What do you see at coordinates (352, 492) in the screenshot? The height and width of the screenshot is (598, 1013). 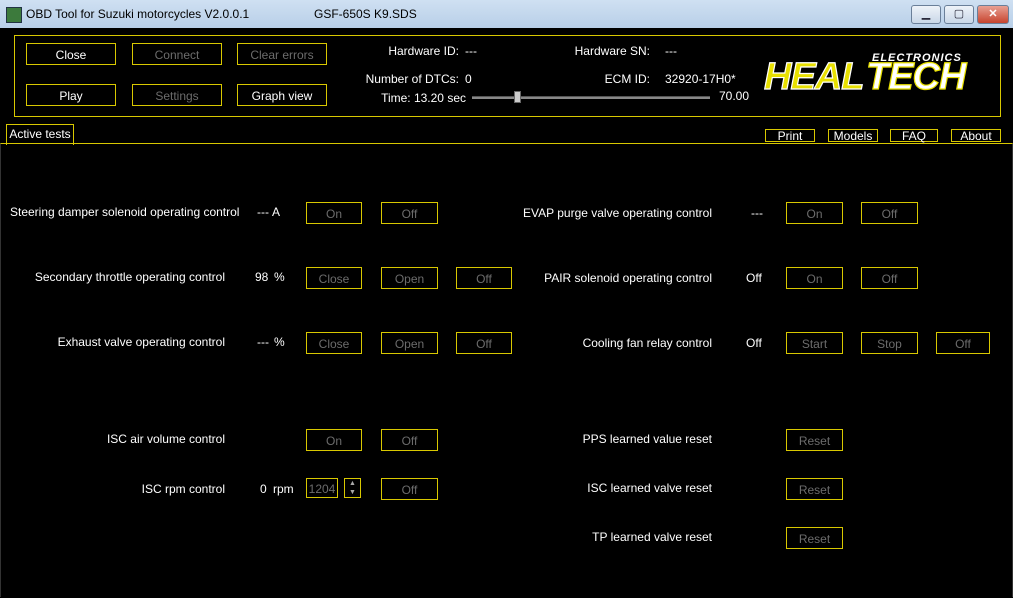 I see `chevron-down-icon: ▼` at bounding box center [352, 492].